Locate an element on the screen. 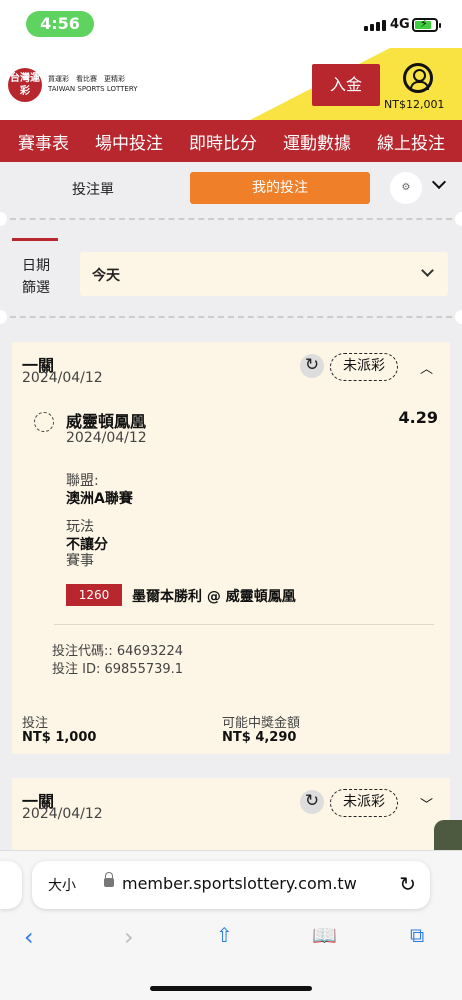  status-time: 4:56 is located at coordinates (60, 24).